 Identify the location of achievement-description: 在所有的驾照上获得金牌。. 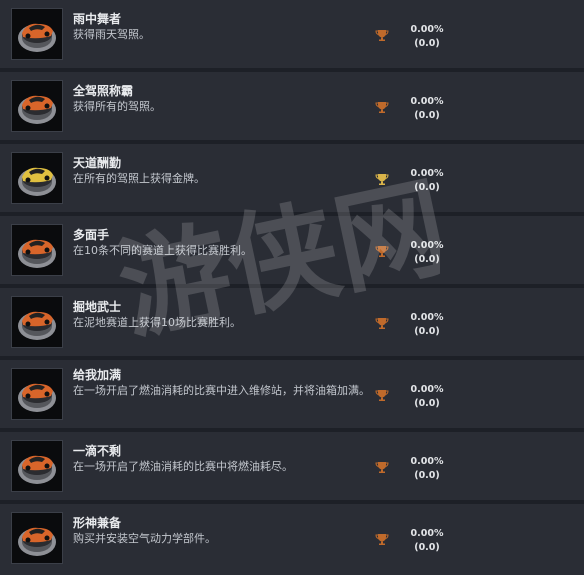
(139, 178).